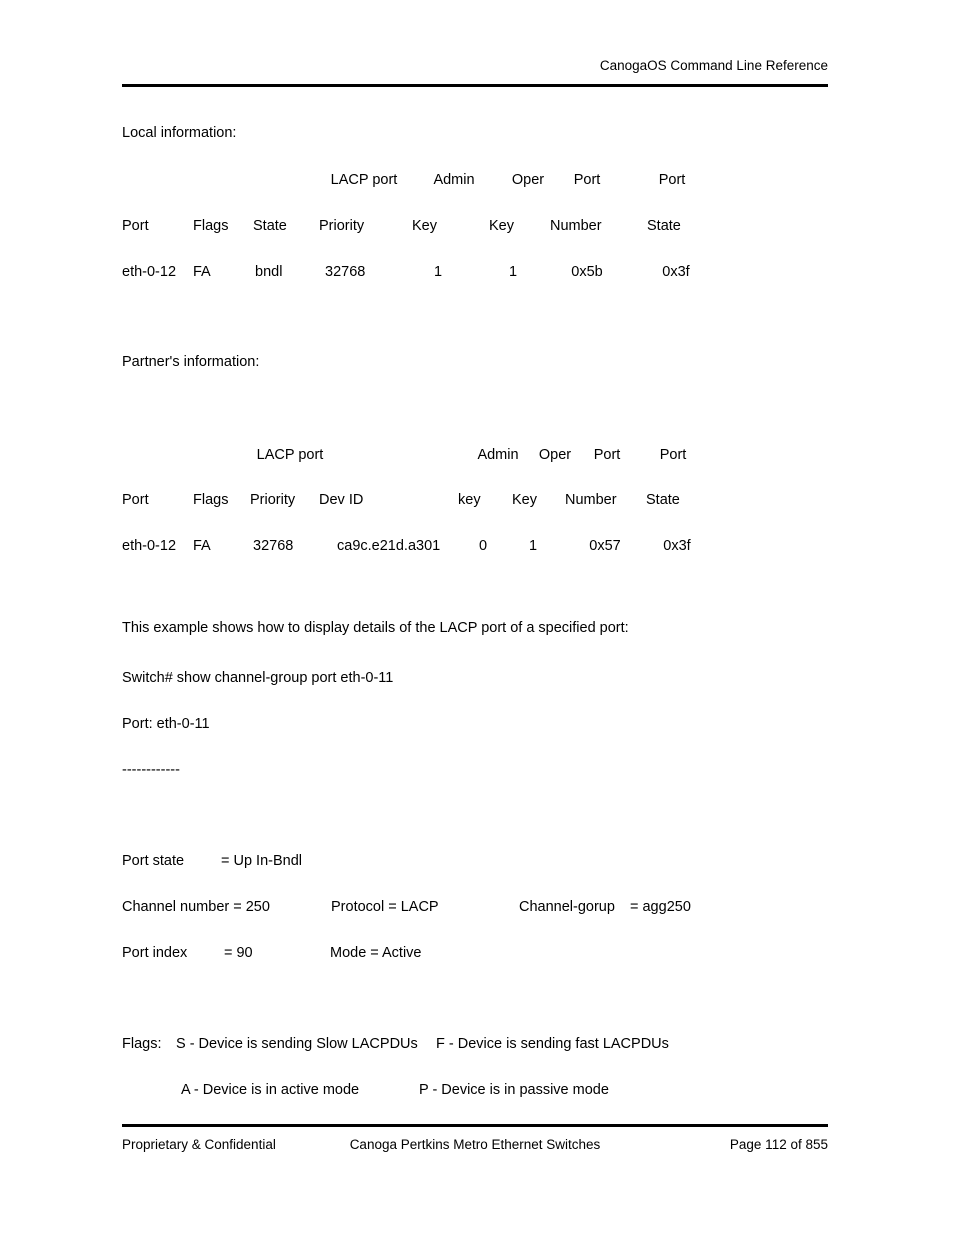 This screenshot has height=1235, width=954. I want to click on local-header-port-state: State, so click(664, 226).